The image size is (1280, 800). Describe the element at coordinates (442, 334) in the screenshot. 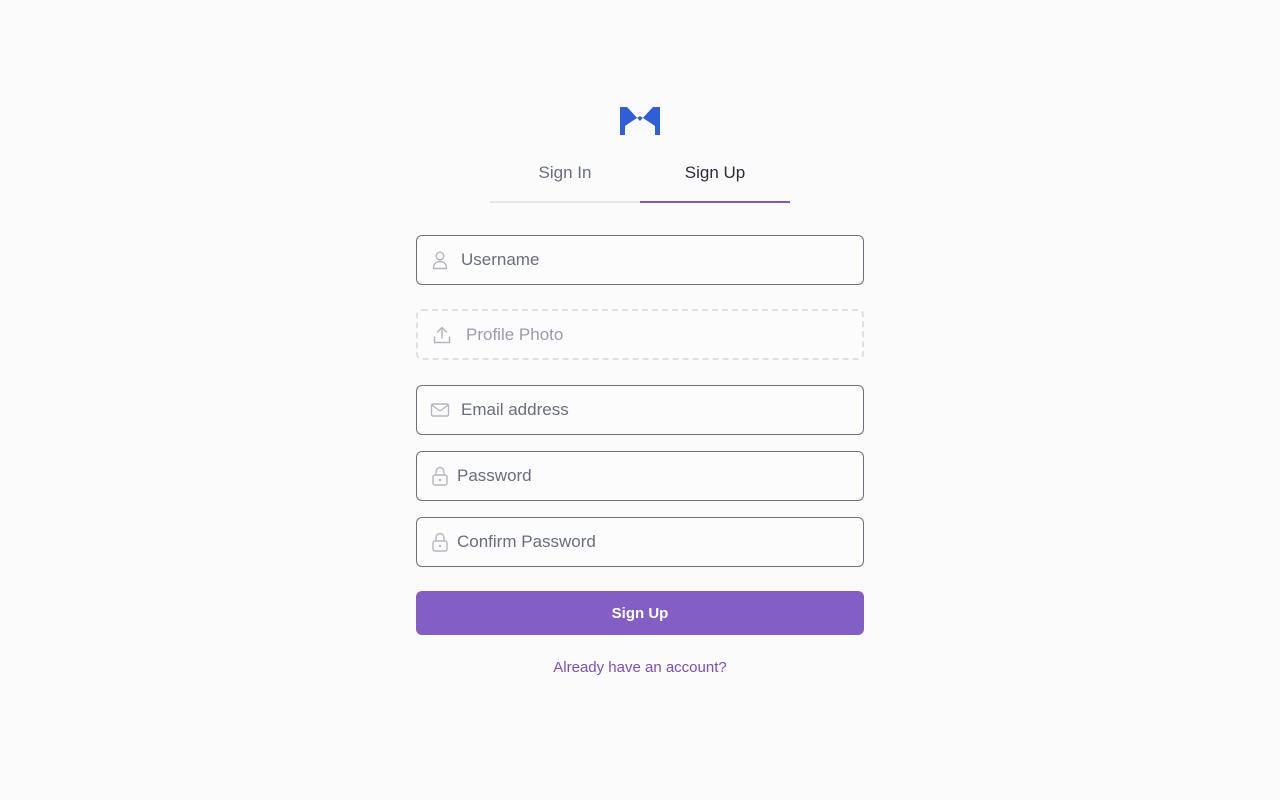

I see `upload-icon` at that location.